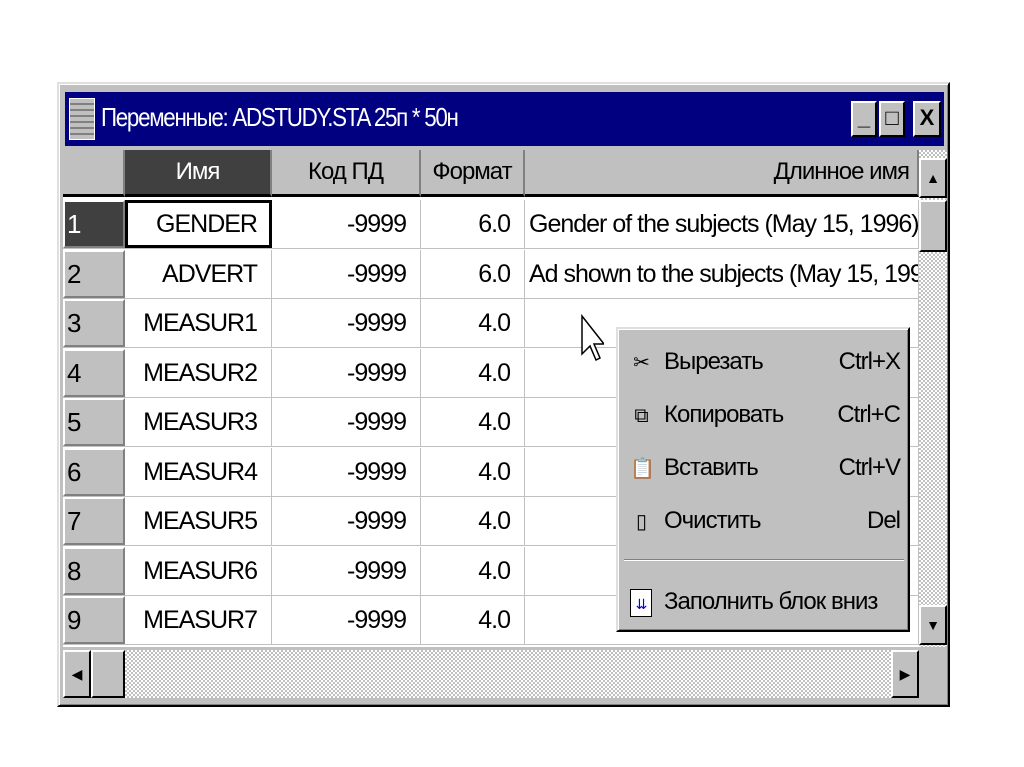 This screenshot has width=1024, height=767. Describe the element at coordinates (94, 422) in the screenshot. I see `row-header: 5` at that location.